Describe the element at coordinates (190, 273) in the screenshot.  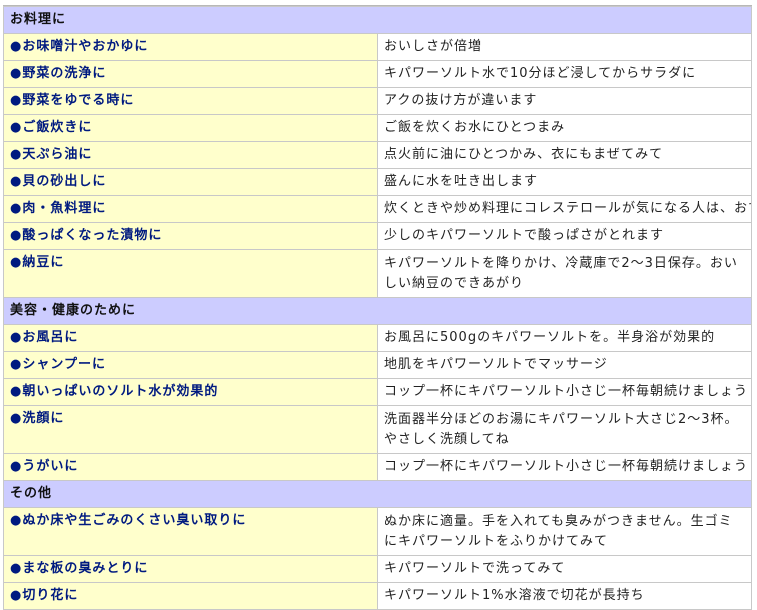
I see `row-label: ●納豆に` at that location.